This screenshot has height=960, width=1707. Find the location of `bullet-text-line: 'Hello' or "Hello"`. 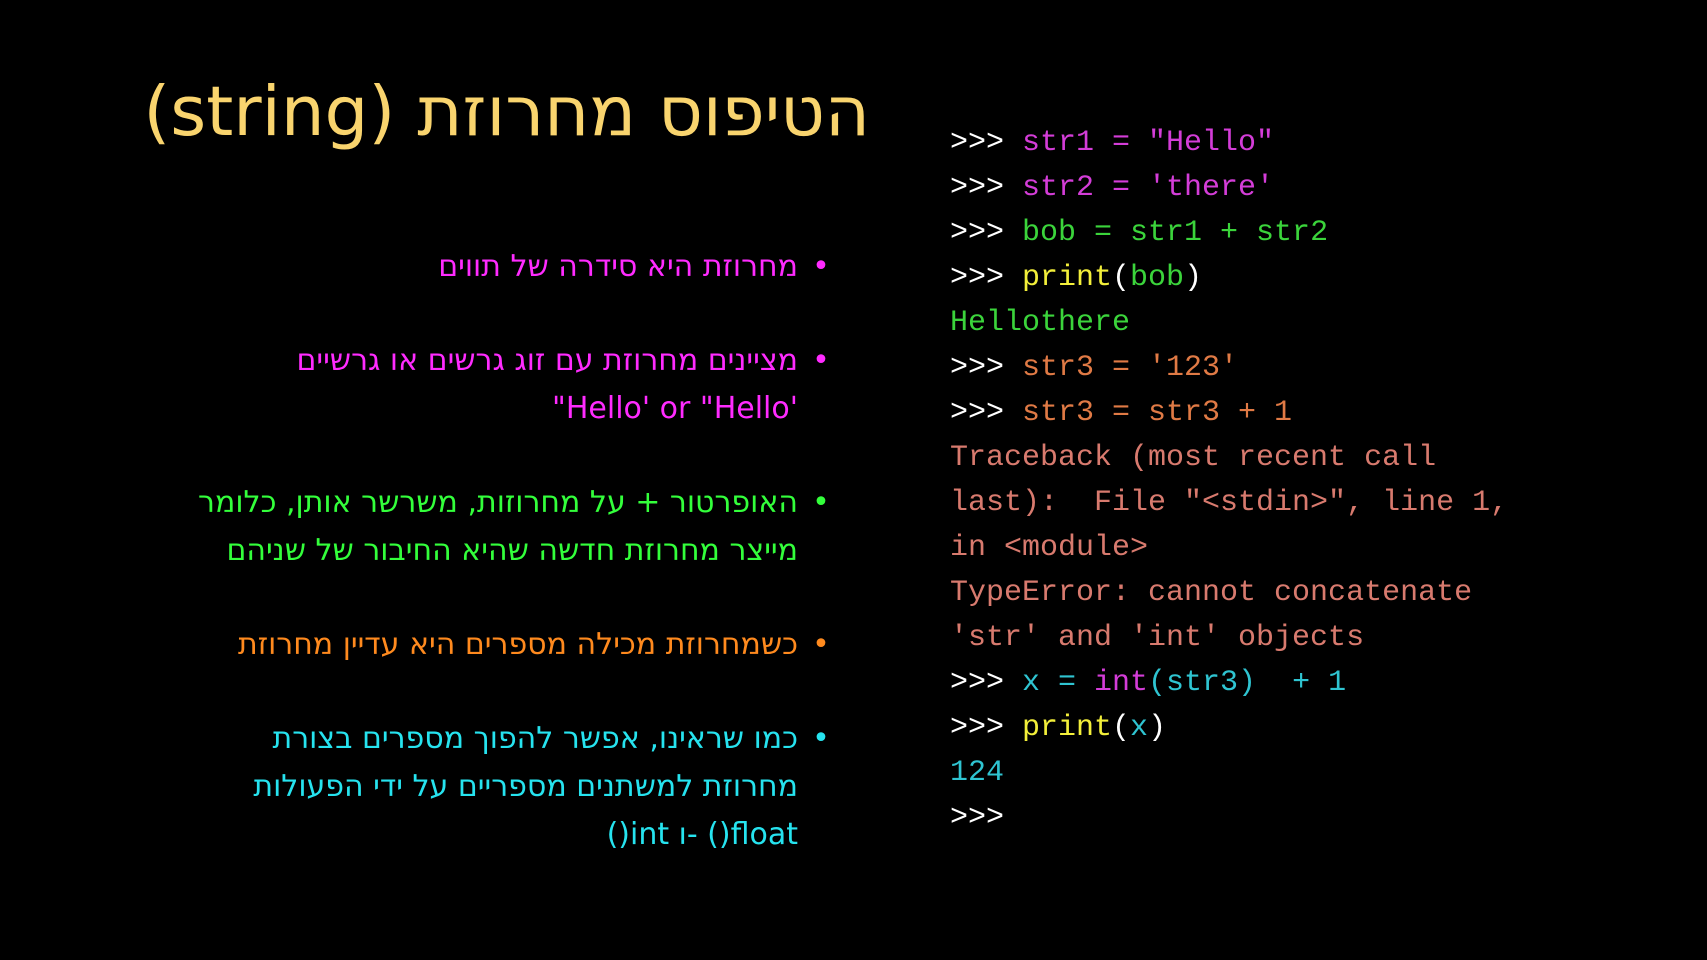

bullet-text-line: 'Hello' or "Hello" is located at coordinates (675, 408).